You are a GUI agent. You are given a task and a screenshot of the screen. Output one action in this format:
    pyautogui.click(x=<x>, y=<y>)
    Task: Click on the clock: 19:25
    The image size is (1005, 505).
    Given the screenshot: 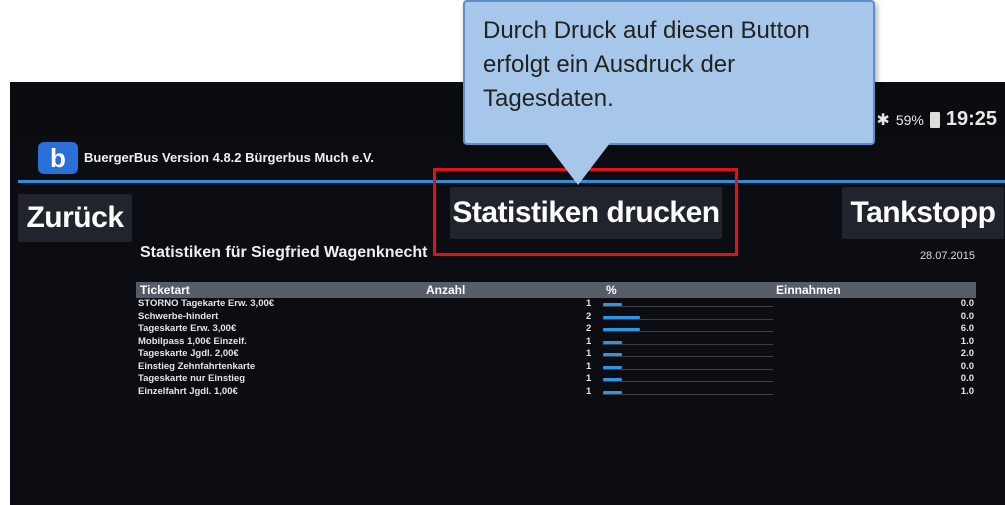 What is the action you would take?
    pyautogui.click(x=971, y=119)
    